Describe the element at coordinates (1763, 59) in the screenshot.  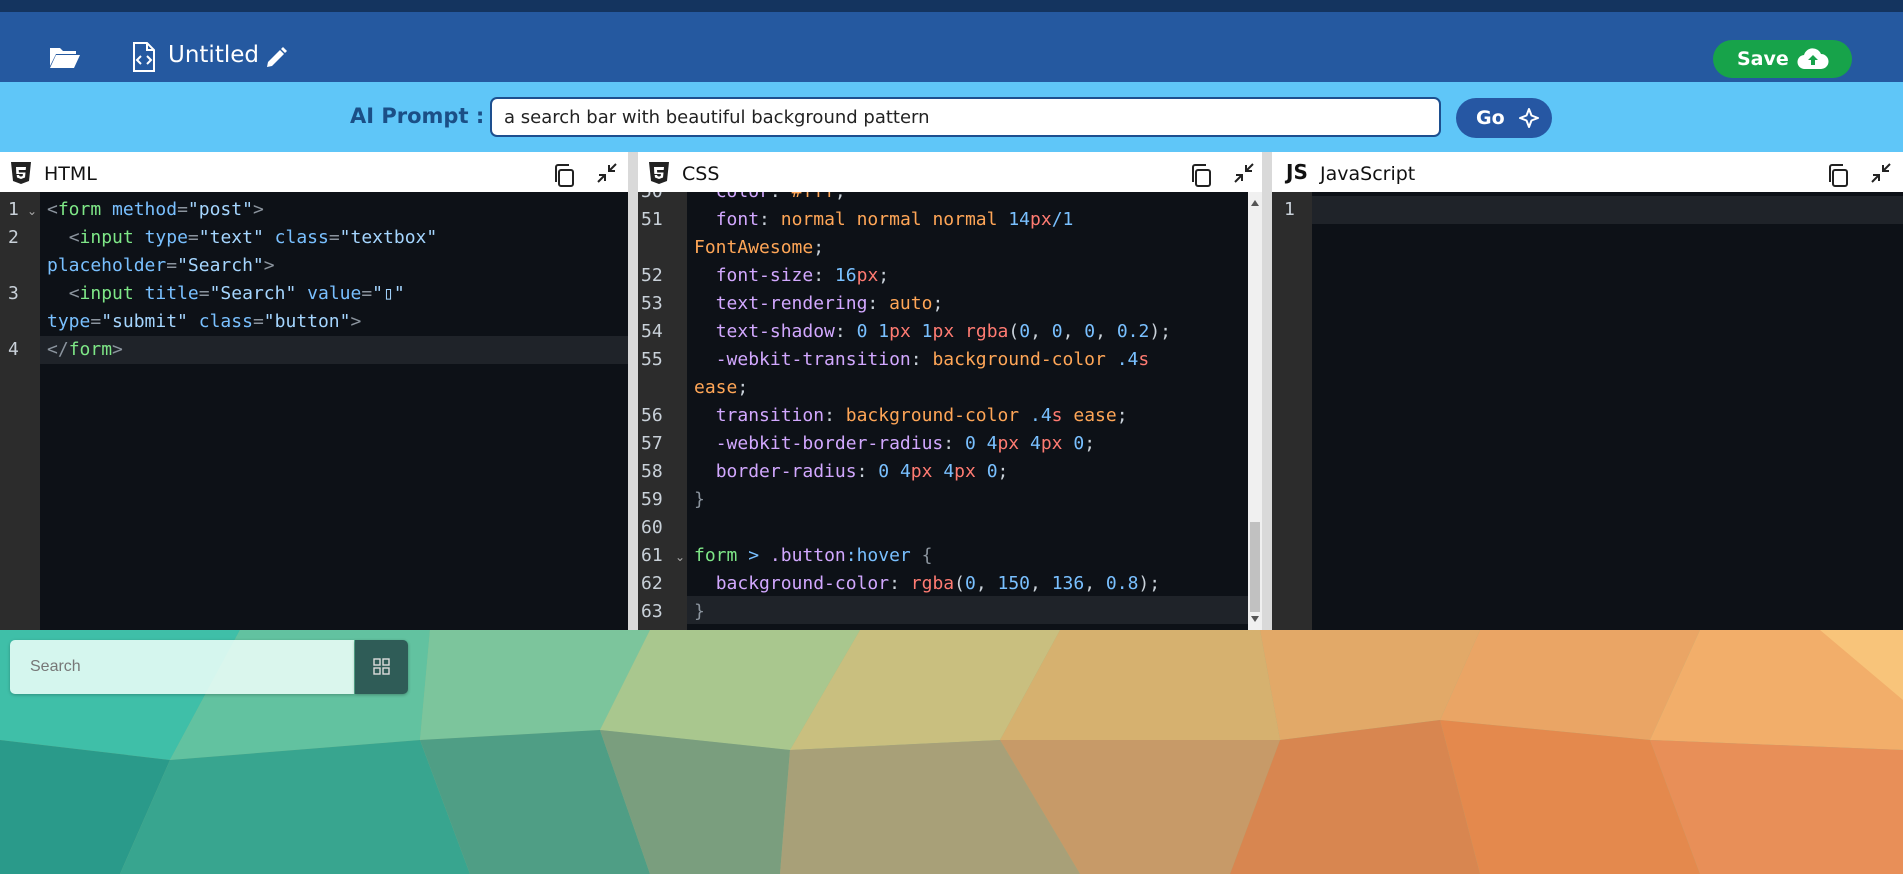
I see `save-button-label: Save` at that location.